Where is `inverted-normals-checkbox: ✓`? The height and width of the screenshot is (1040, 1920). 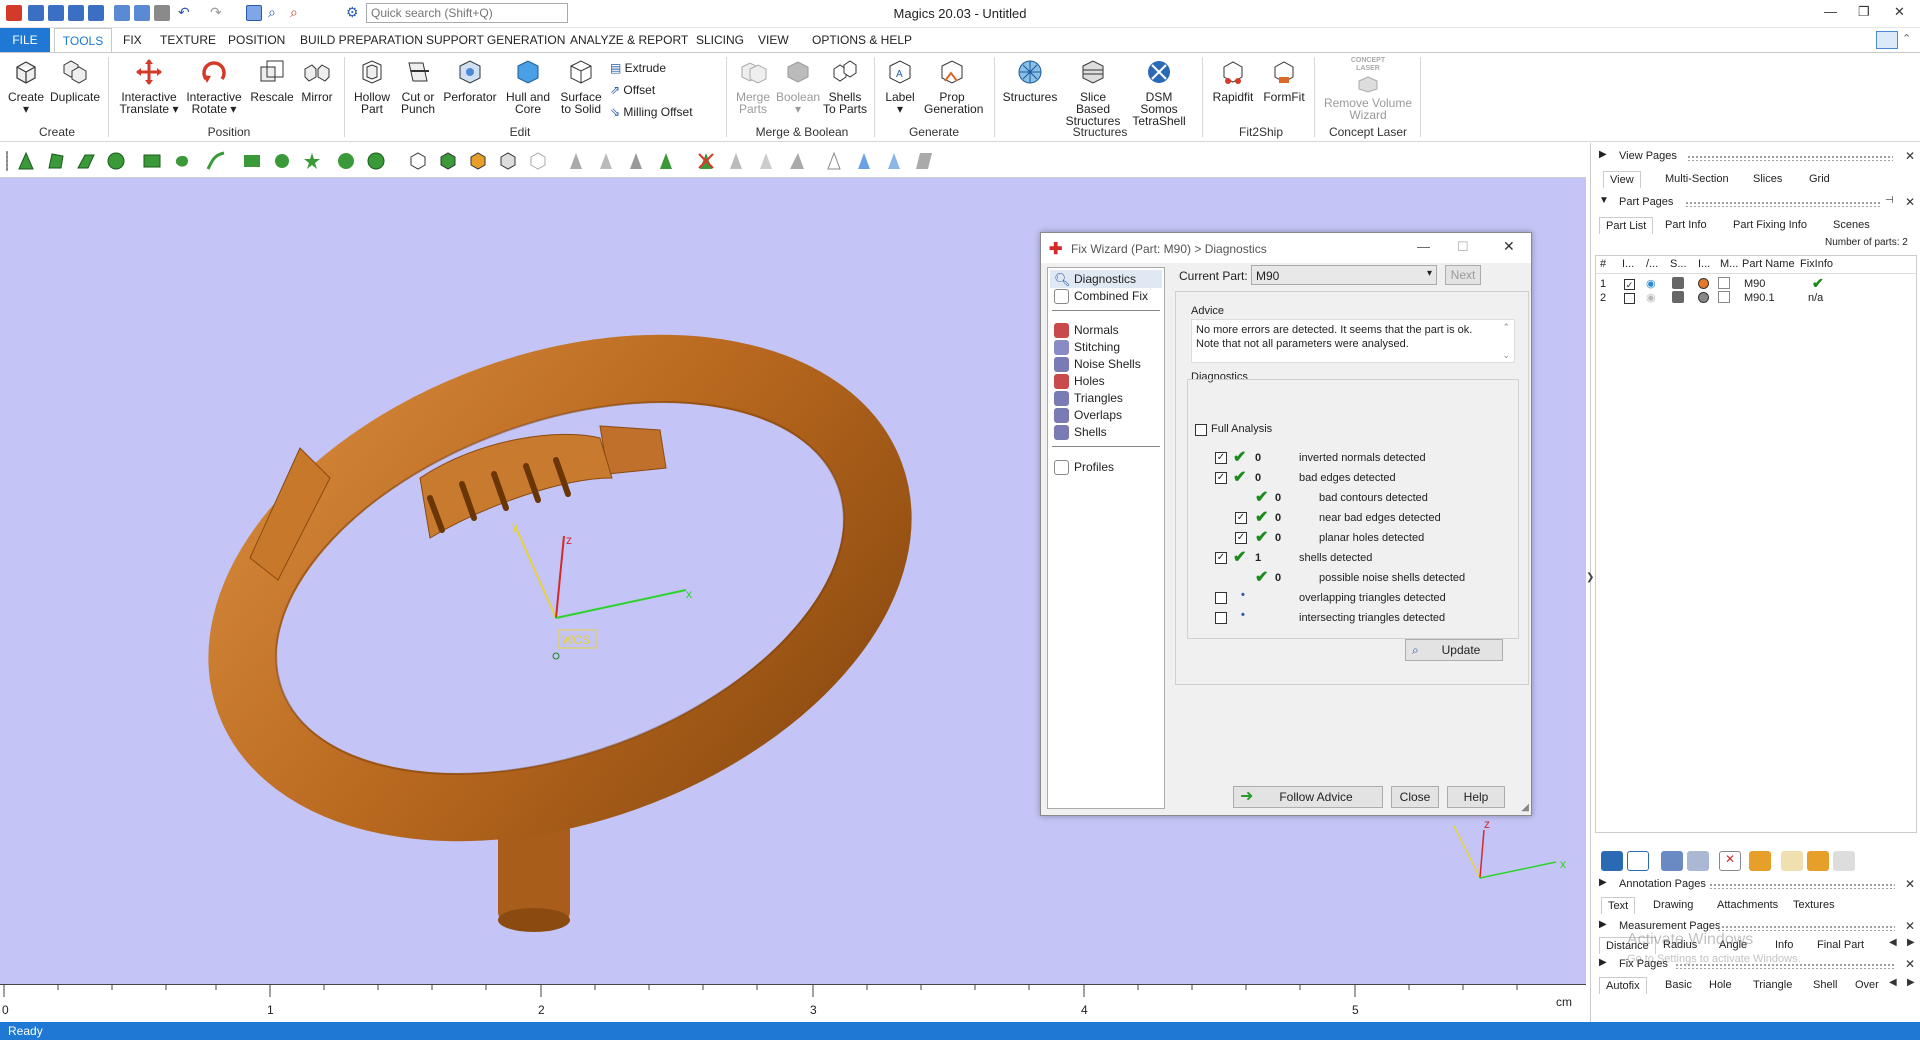
inverted-normals-checkbox: ✓ is located at coordinates (1221, 458).